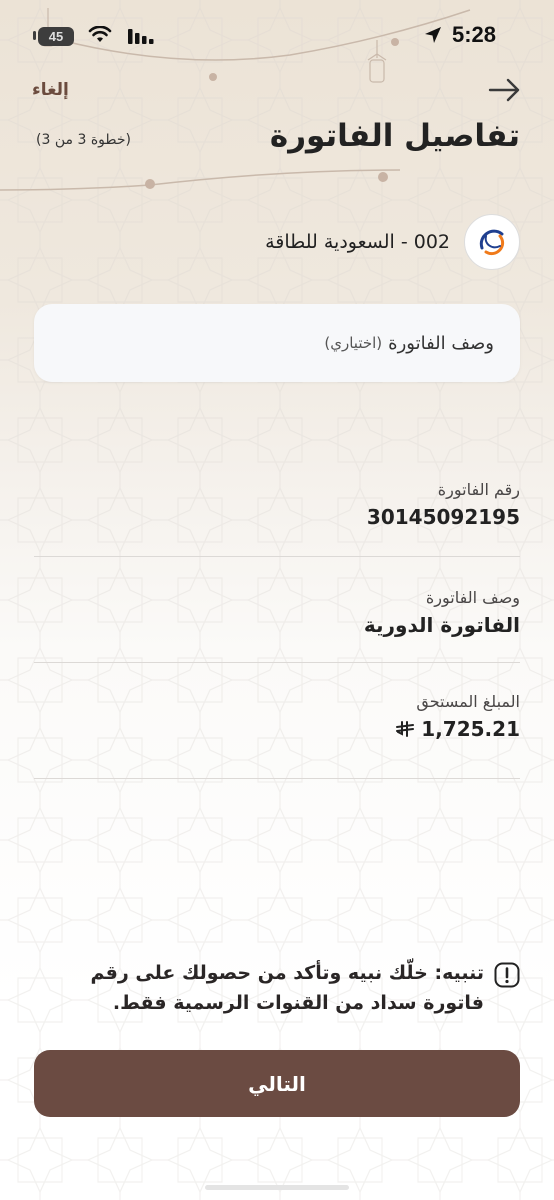 This screenshot has width=554, height=1200. Describe the element at coordinates (394, 136) in the screenshot. I see `page-title: تفاصيل الفاتورة` at that location.